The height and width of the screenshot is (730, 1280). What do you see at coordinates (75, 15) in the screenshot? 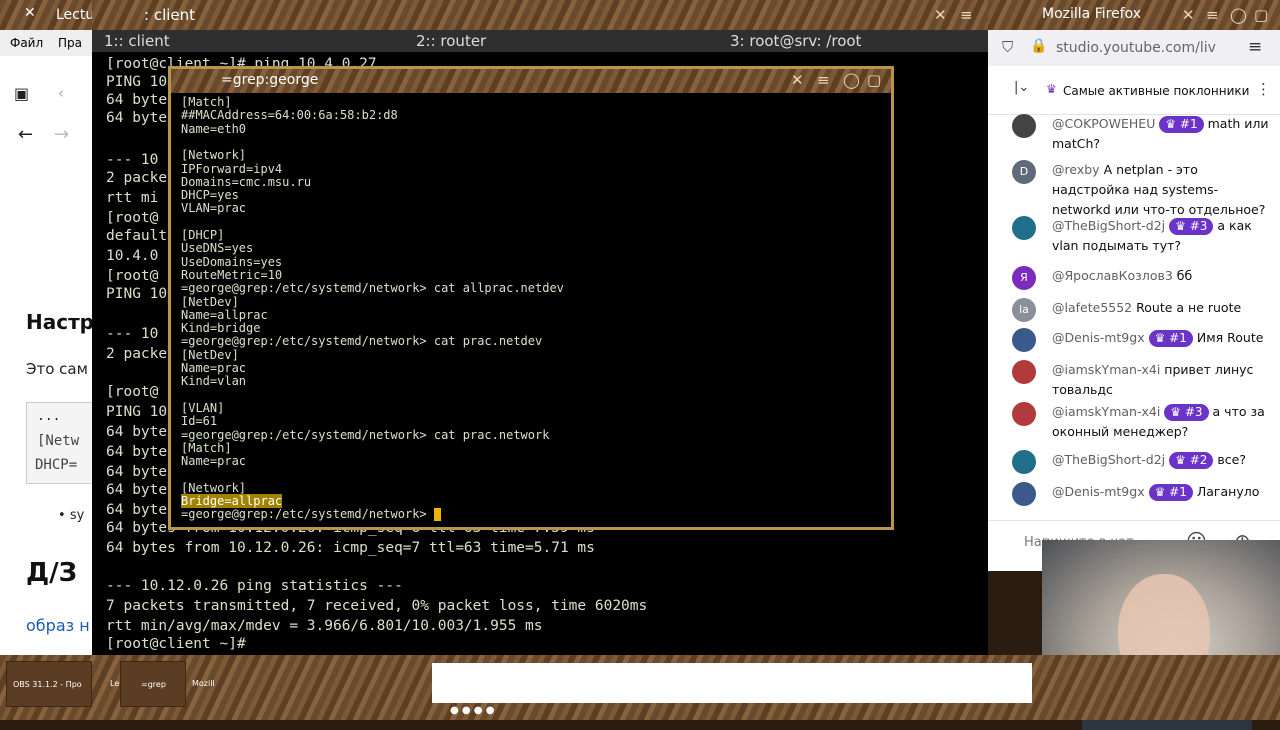
I see `lecture-title: Lectu` at bounding box center [75, 15].